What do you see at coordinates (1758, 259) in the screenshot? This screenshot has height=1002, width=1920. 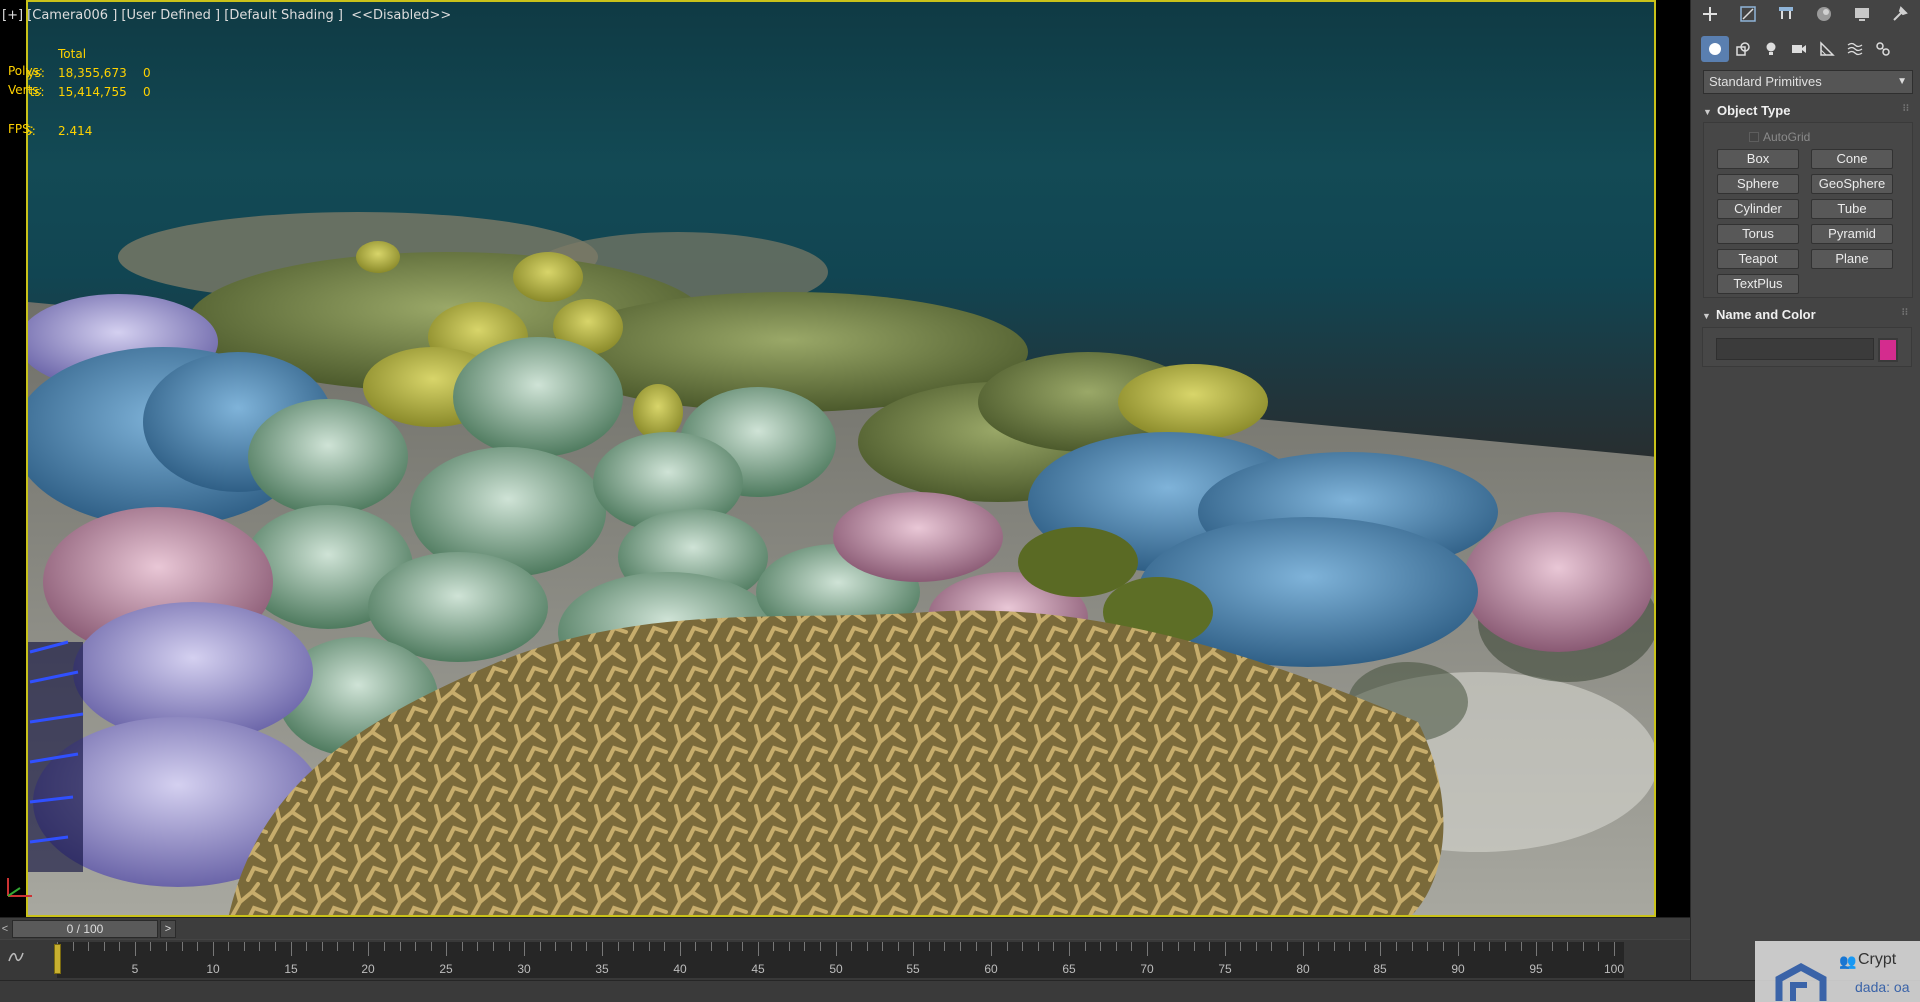 I see `teapot-button: Teapot` at bounding box center [1758, 259].